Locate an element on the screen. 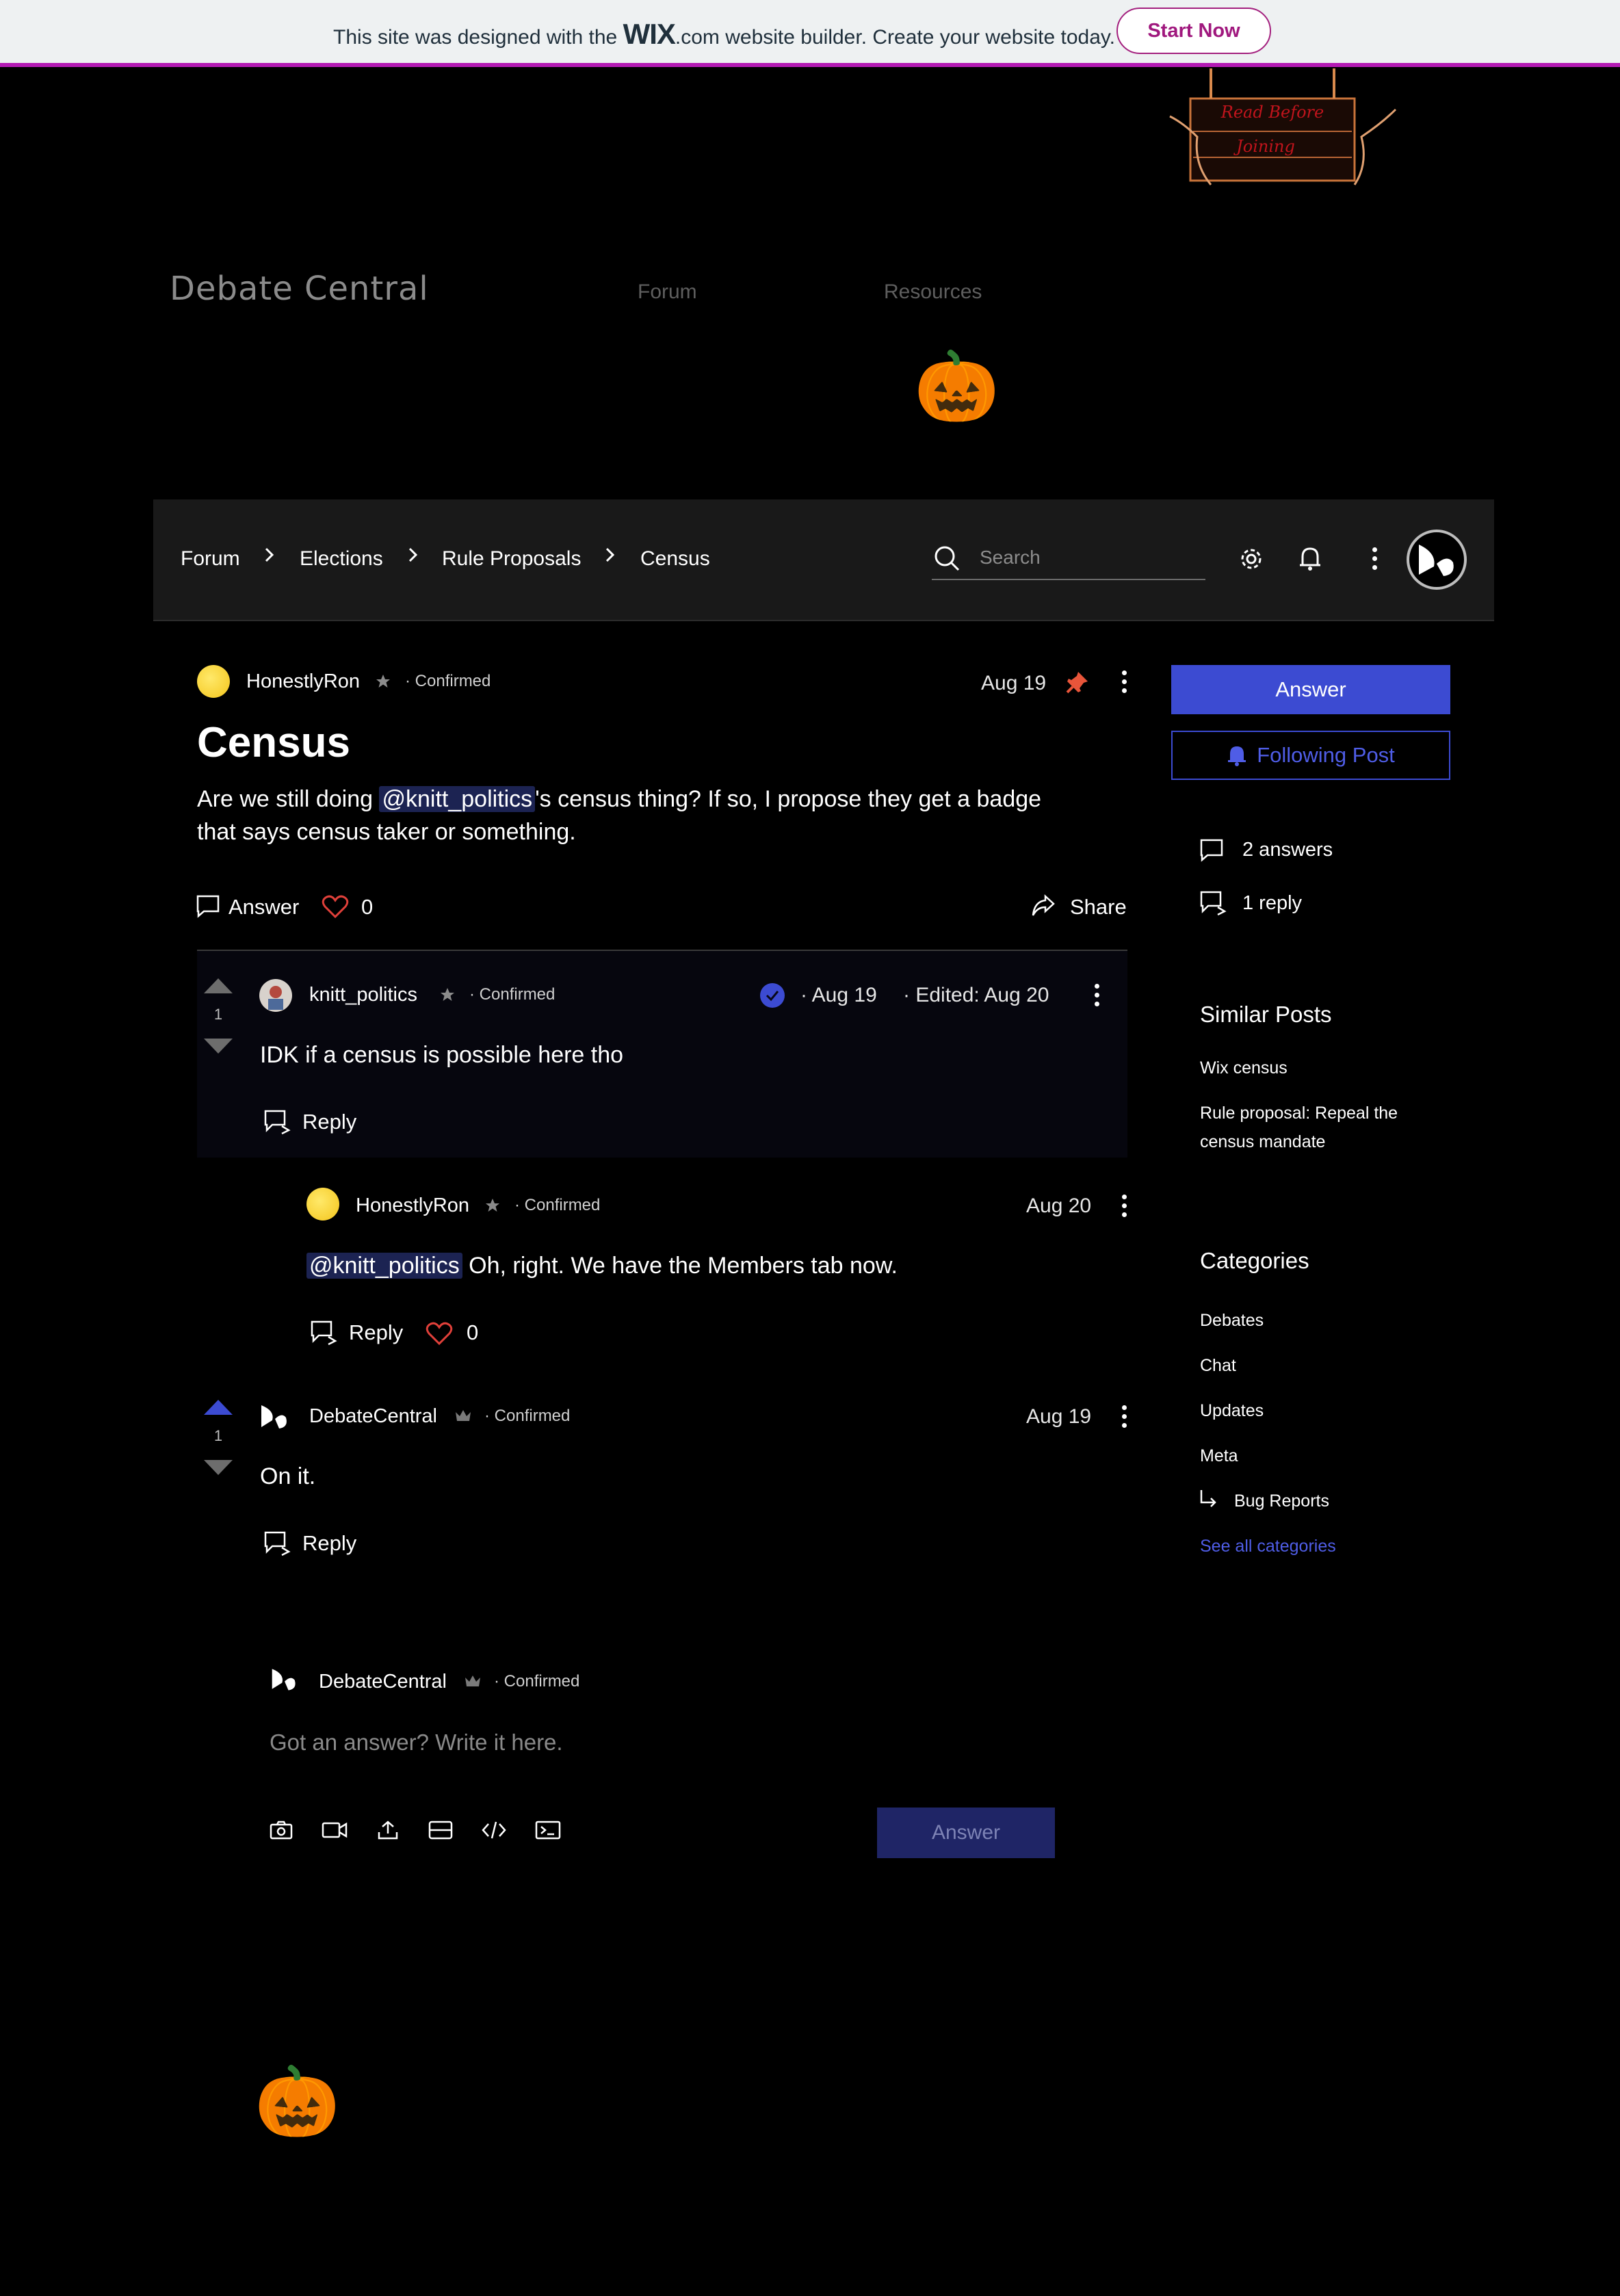 This screenshot has width=1620, height=2296. more-options-icon is located at coordinates (1375, 561).